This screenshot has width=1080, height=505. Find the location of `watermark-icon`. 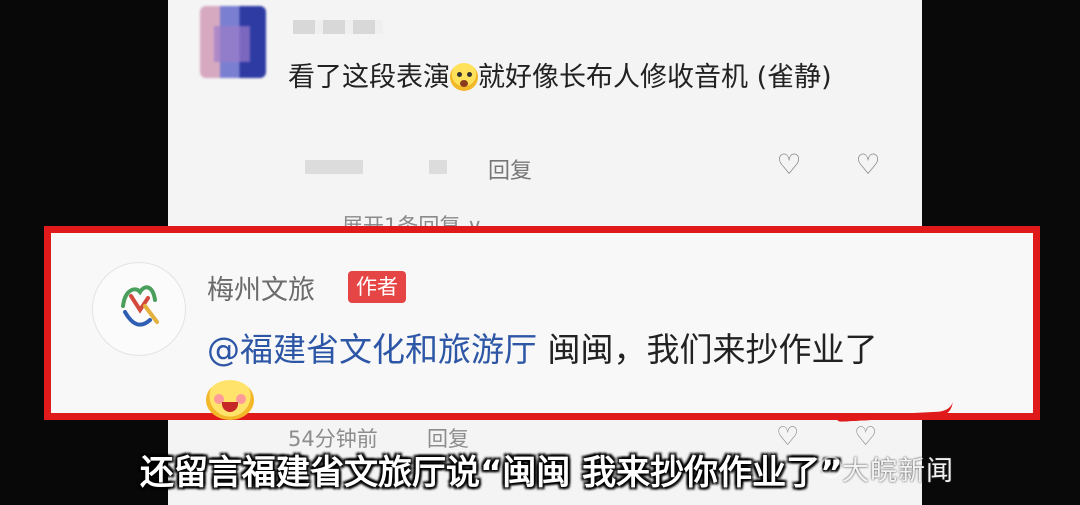

watermark-icon is located at coordinates (831, 467).